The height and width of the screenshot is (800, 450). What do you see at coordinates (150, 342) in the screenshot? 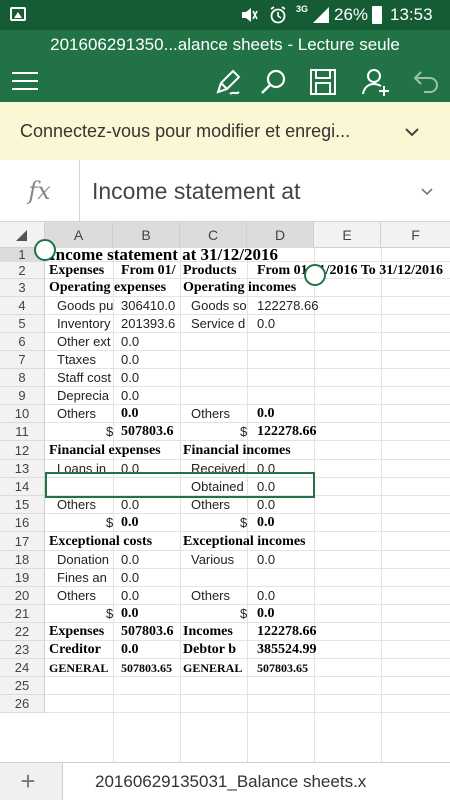
I see `cell-b6: 0.0` at bounding box center [150, 342].